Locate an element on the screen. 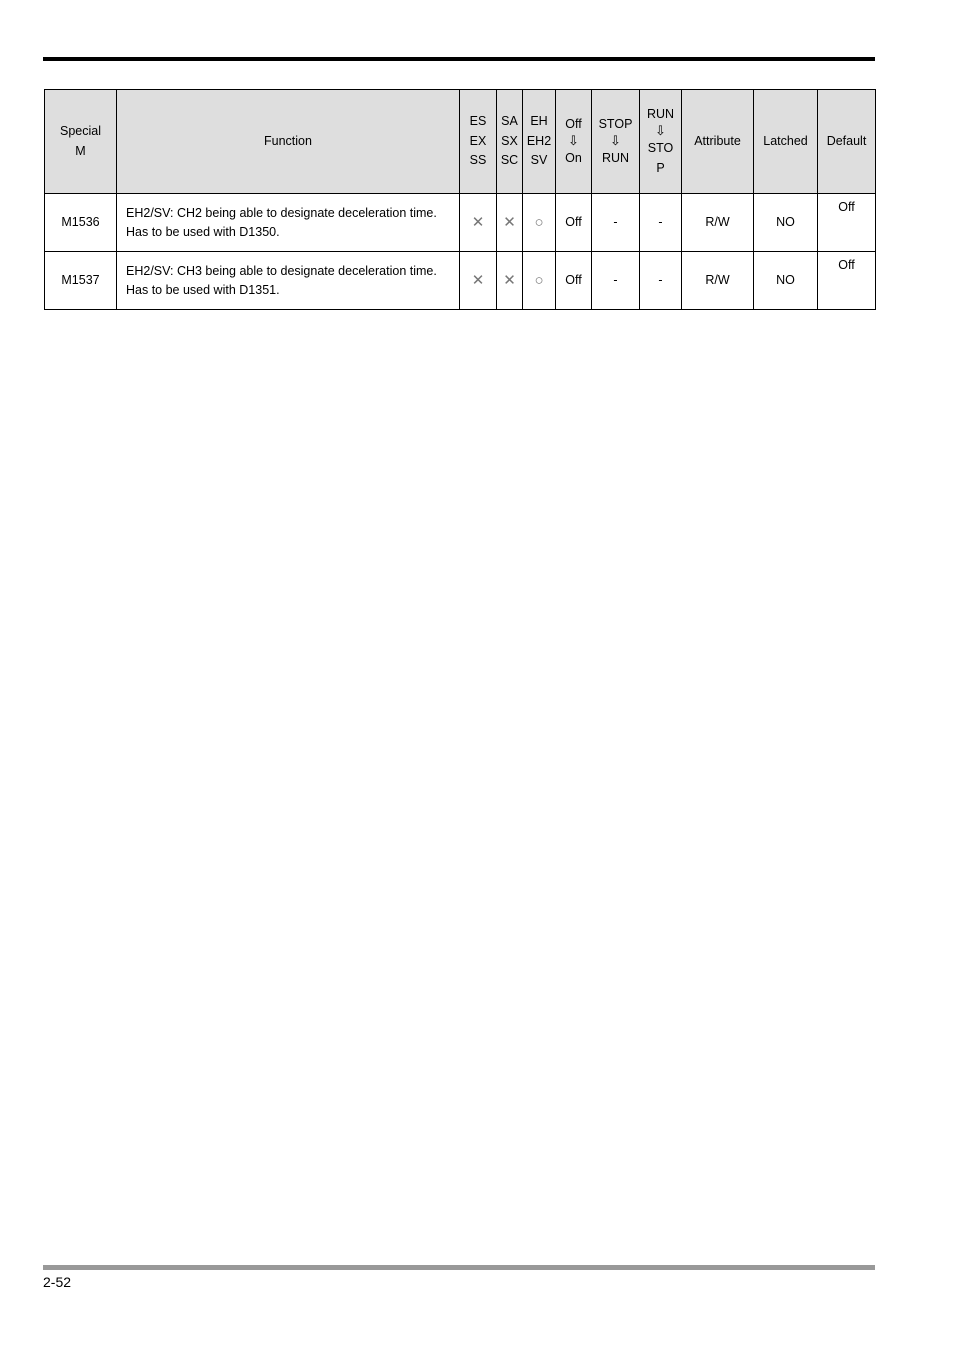  column-header-on: On is located at coordinates (573, 157).